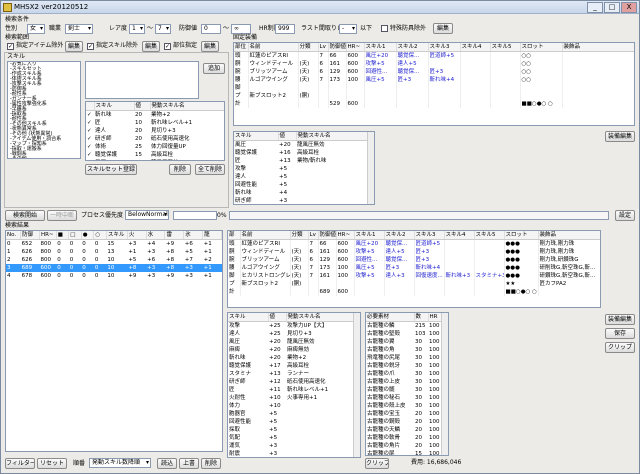 Image resolution: width=640 pixels, height=474 pixels. What do you see at coordinates (120, 463) in the screenshot?
I see `sort-select: 発動スキル数降順` at bounding box center [120, 463].